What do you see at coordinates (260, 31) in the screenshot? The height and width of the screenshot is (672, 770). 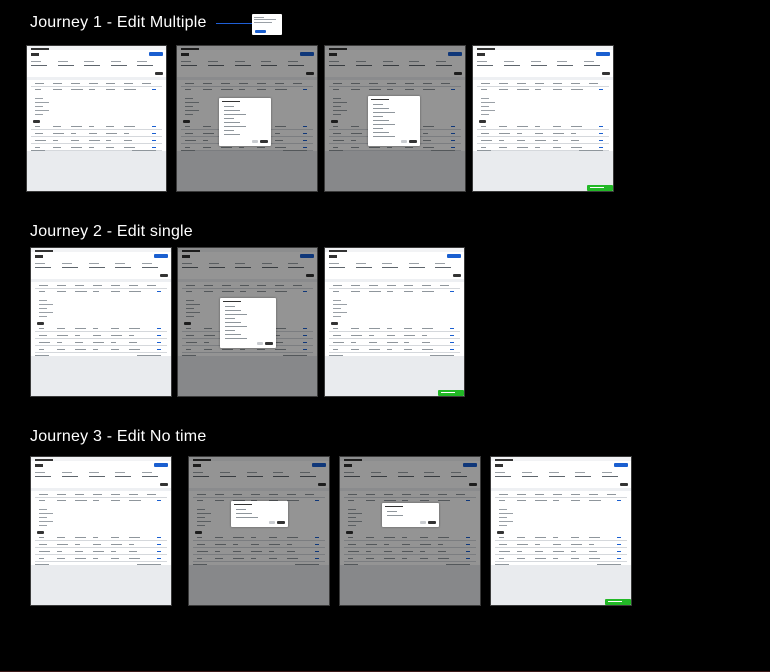 I see `comment-resolve-button` at bounding box center [260, 31].